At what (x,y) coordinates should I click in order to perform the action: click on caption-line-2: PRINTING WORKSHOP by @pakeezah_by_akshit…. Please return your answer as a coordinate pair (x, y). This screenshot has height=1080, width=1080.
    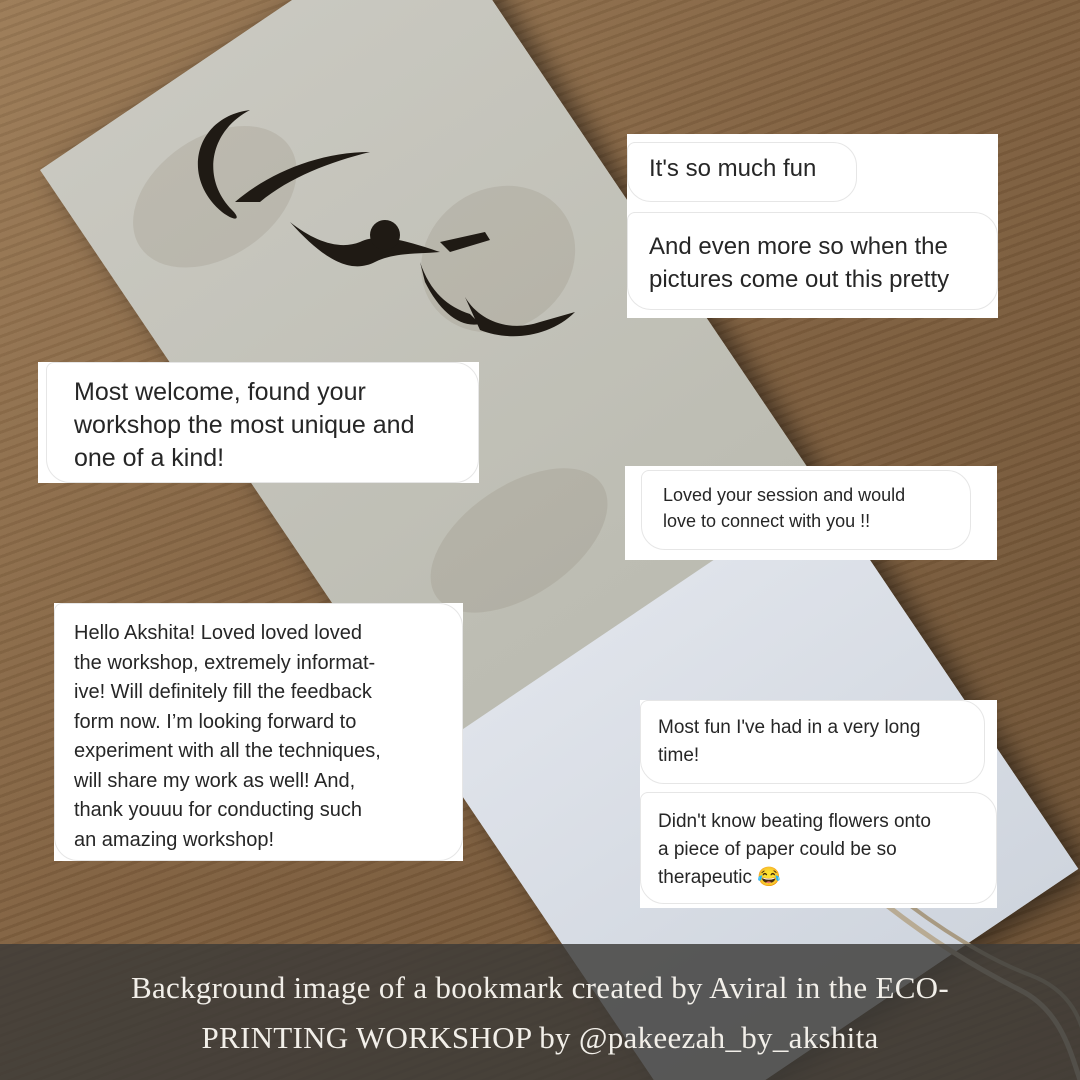
    Looking at the image, I should click on (540, 1037).